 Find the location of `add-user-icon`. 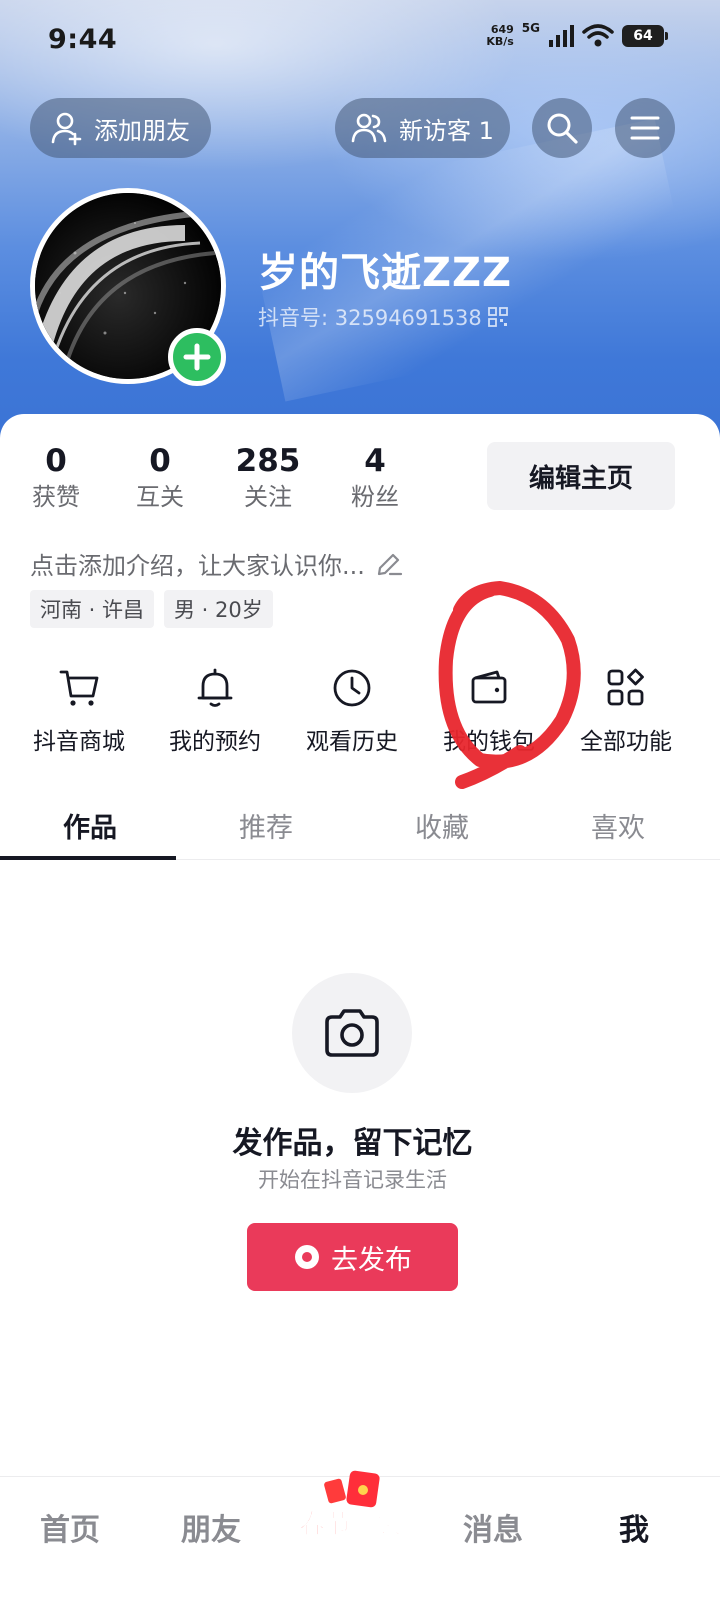

add-user-icon is located at coordinates (66, 129).